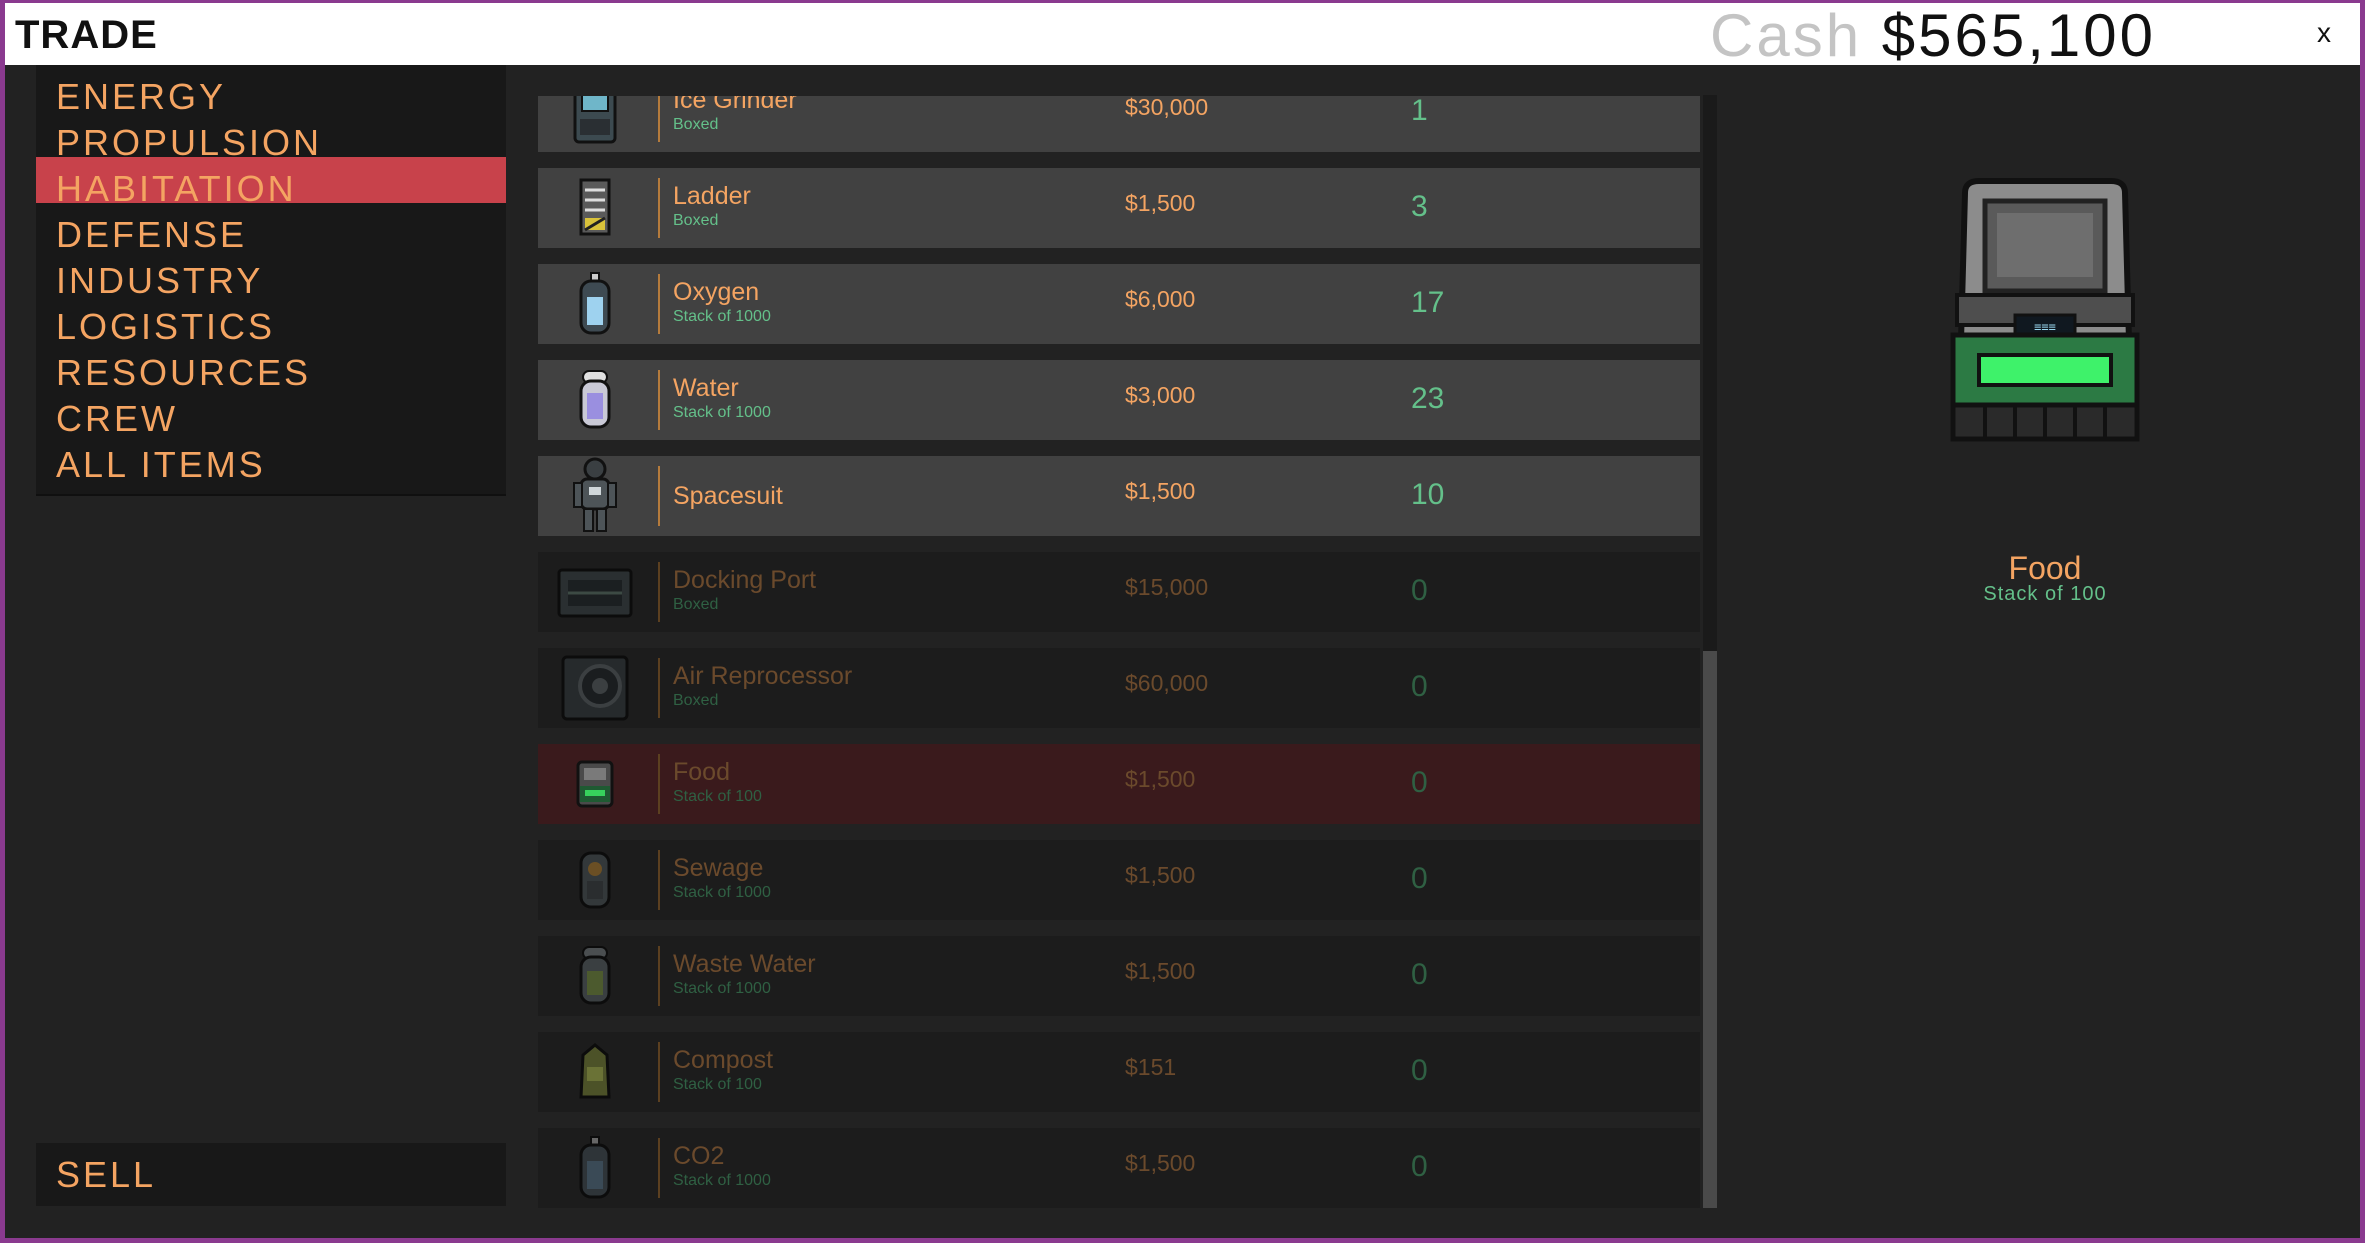 This screenshot has height=1243, width=2365. Describe the element at coordinates (1428, 398) in the screenshot. I see `item-quantity: 23` at that location.